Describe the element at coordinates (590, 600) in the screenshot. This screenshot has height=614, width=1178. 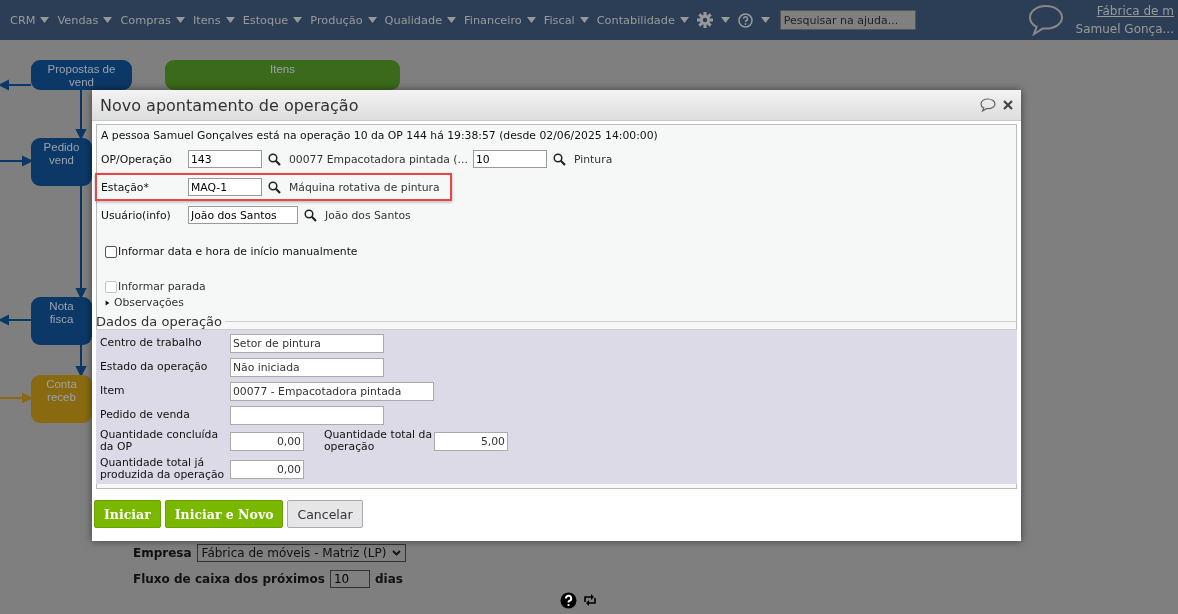
I see `refresh-arrows-icon` at that location.